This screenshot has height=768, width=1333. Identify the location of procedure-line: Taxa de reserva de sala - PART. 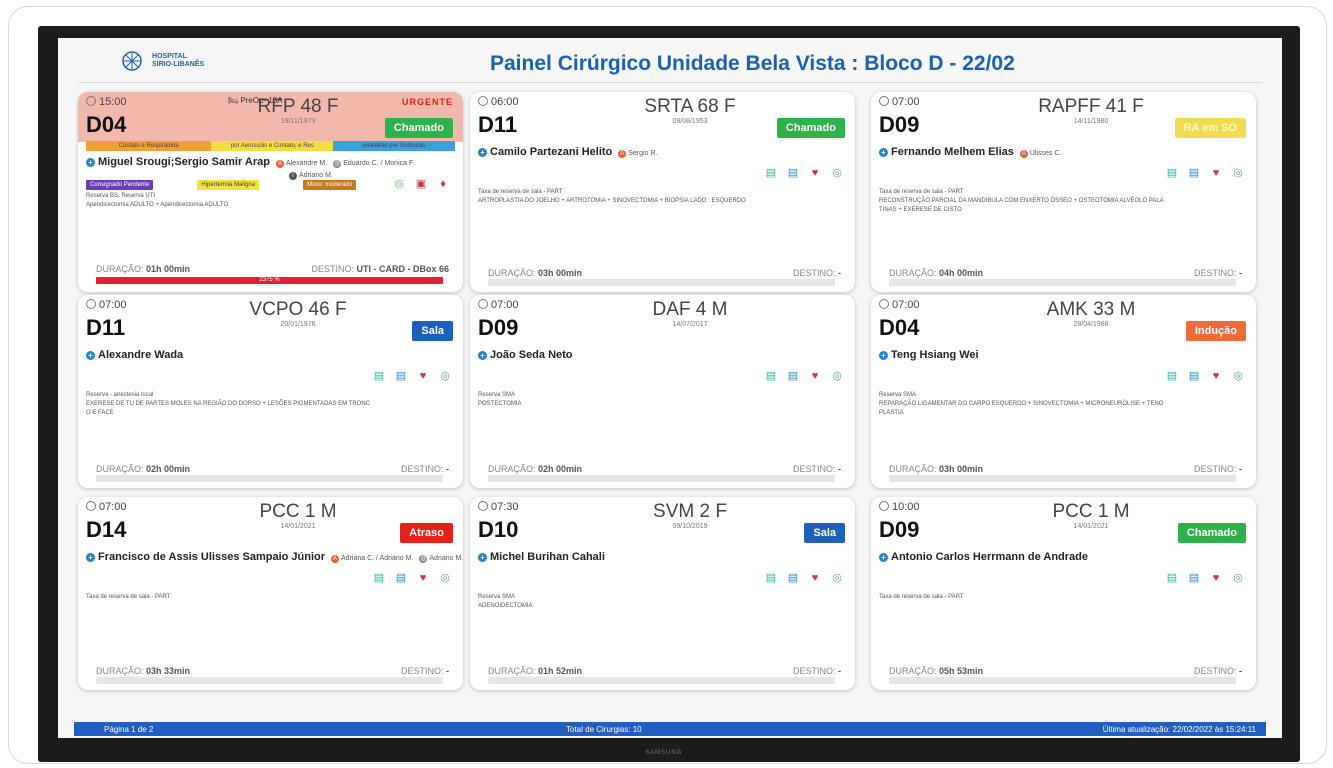
(128, 597).